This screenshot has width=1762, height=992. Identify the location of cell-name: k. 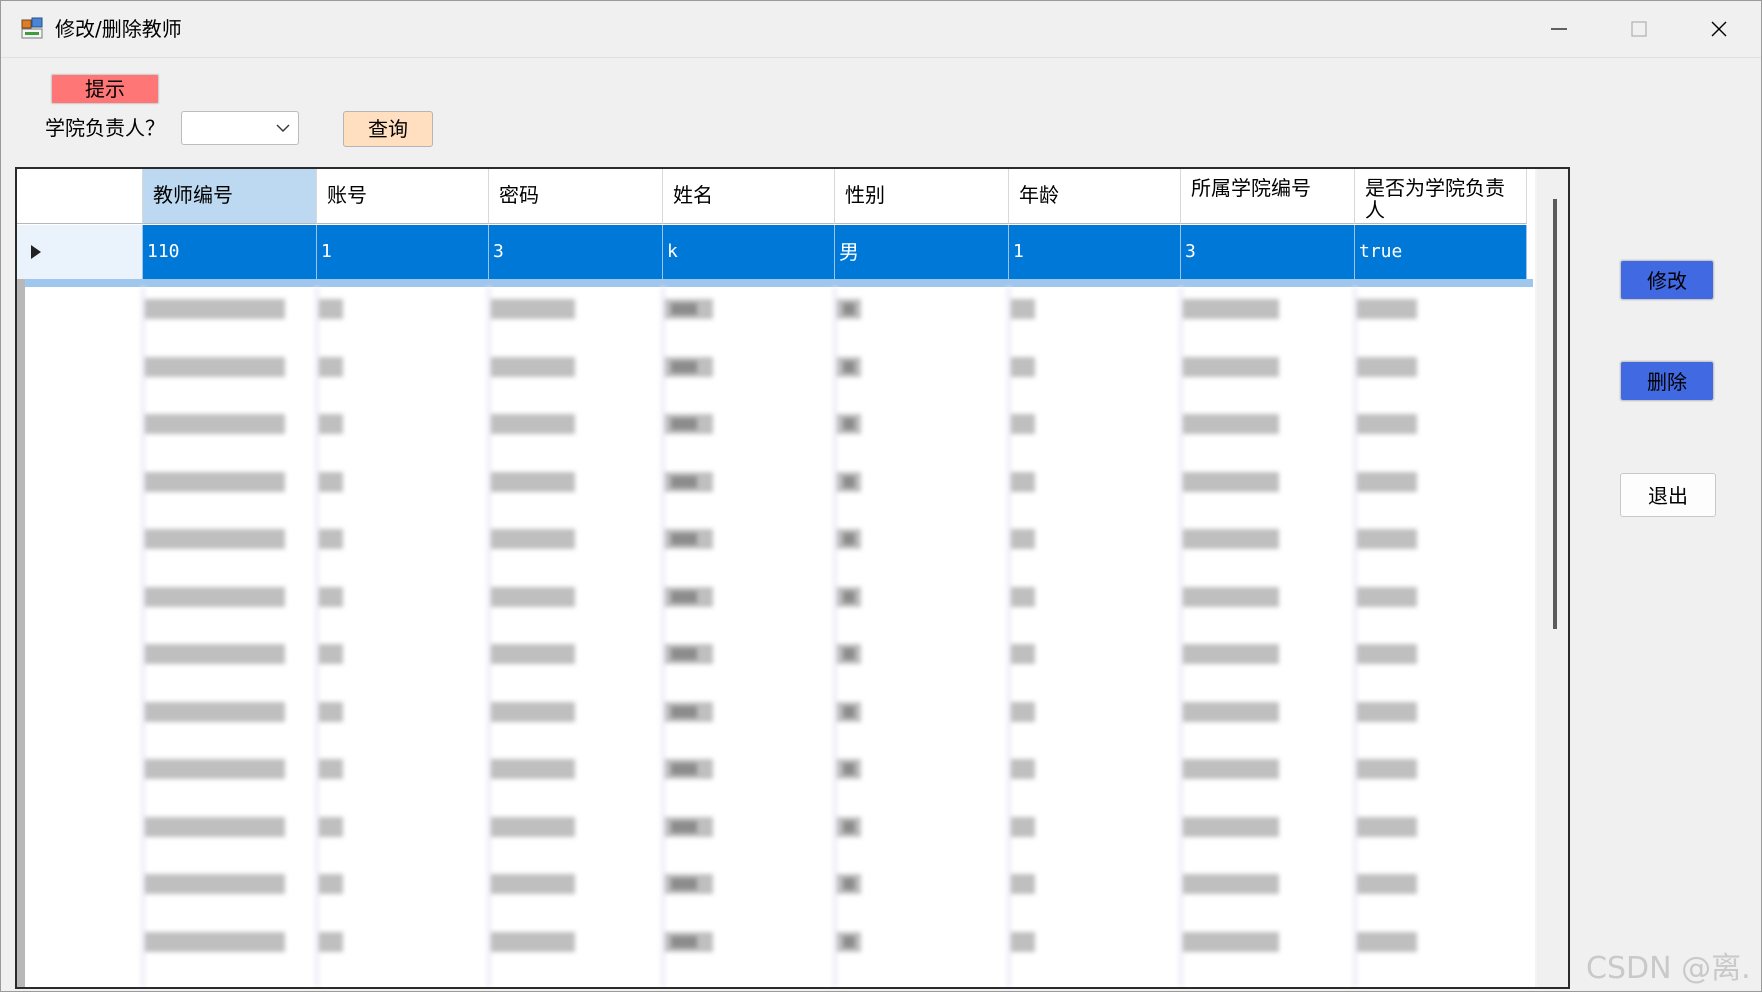
(749, 252).